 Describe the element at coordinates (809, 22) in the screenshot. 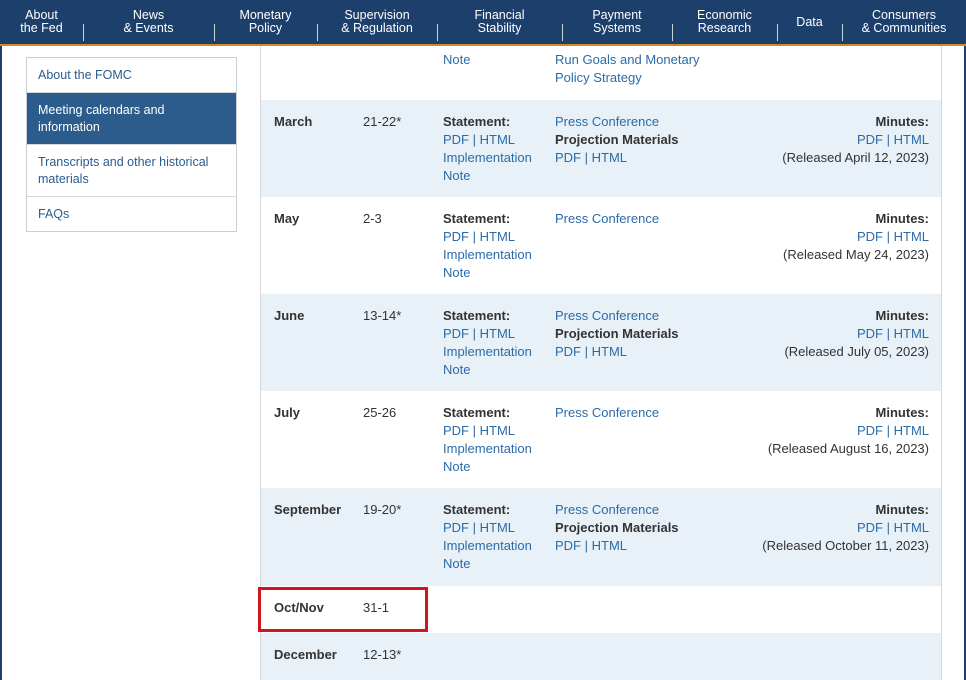

I see `nav-data: Data` at that location.